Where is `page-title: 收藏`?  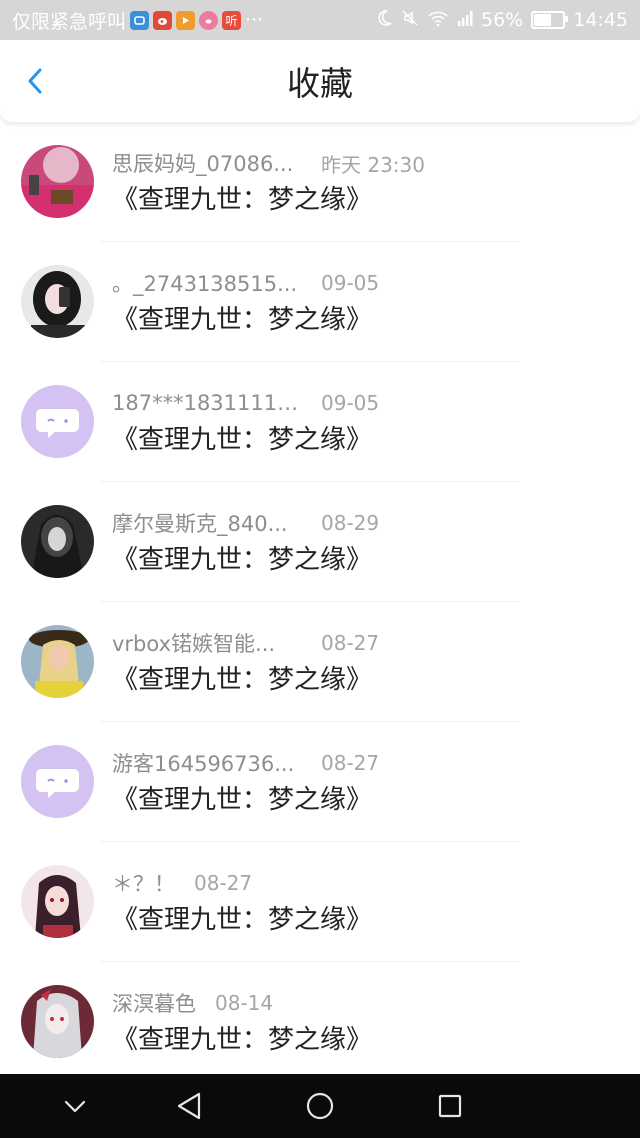
page-title: 收藏 is located at coordinates (320, 83).